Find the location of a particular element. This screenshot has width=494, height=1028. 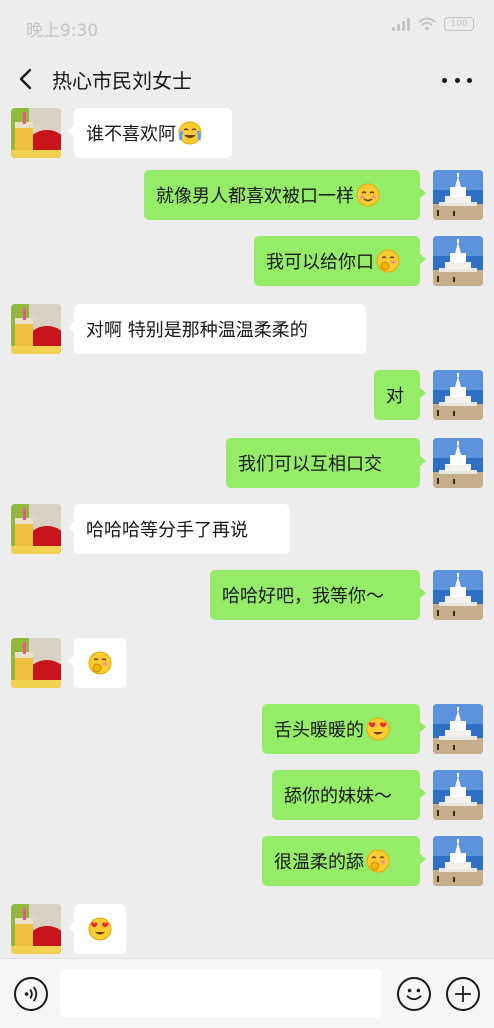

status-bar: 晚上9:30 100 is located at coordinates (247, 26).